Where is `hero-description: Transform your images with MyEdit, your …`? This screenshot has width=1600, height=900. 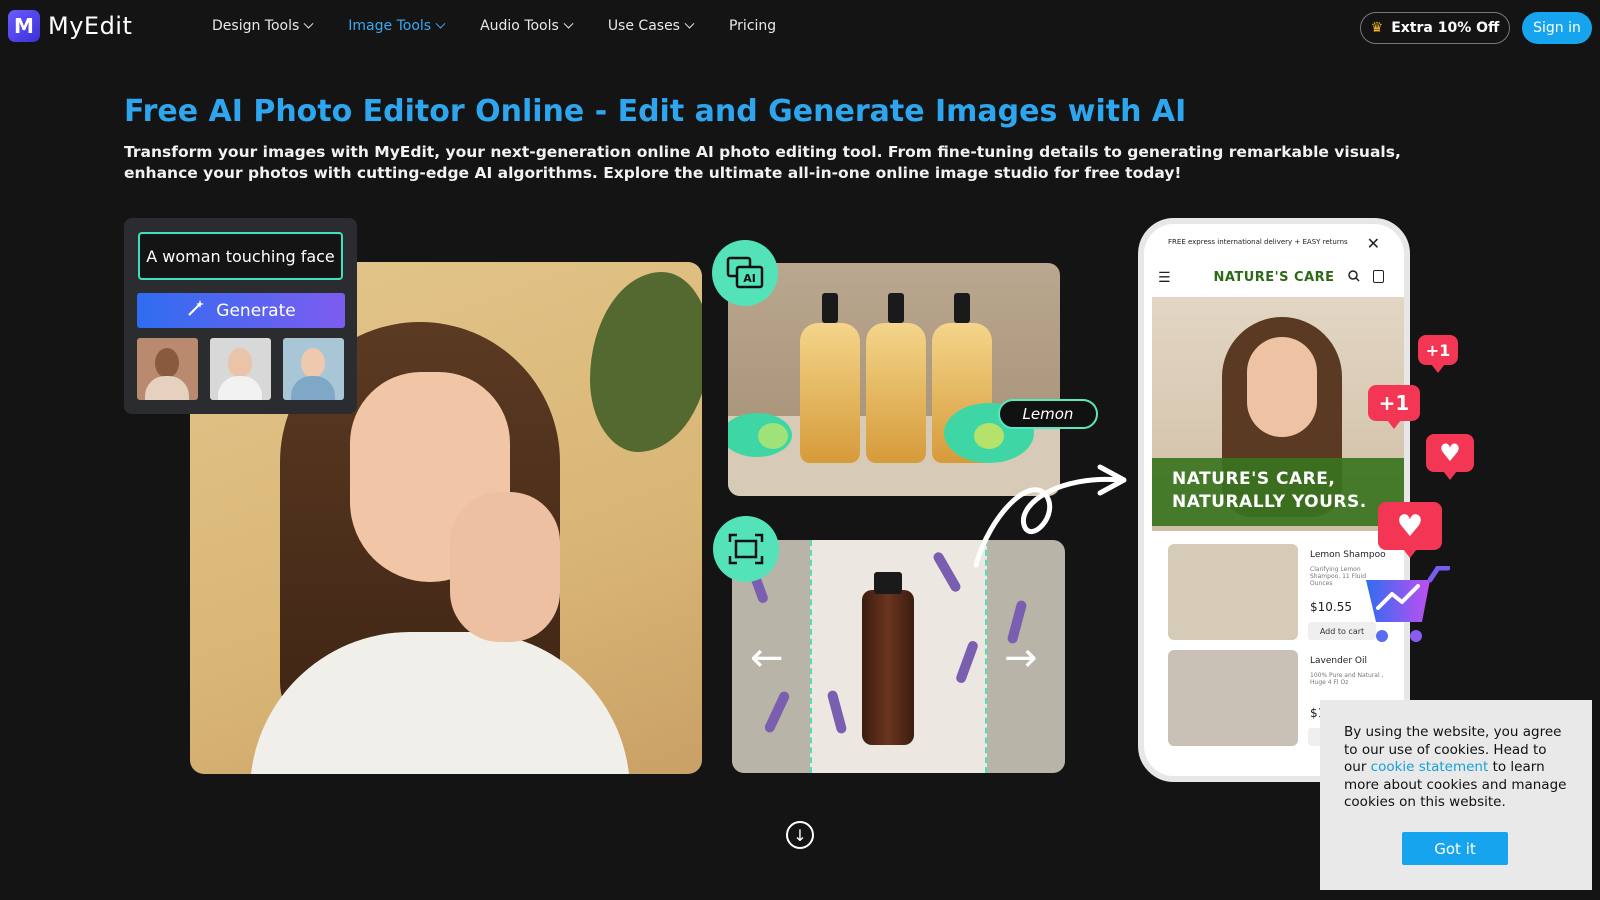
hero-description: Transform your images with MyEdit, your … is located at coordinates (762, 162).